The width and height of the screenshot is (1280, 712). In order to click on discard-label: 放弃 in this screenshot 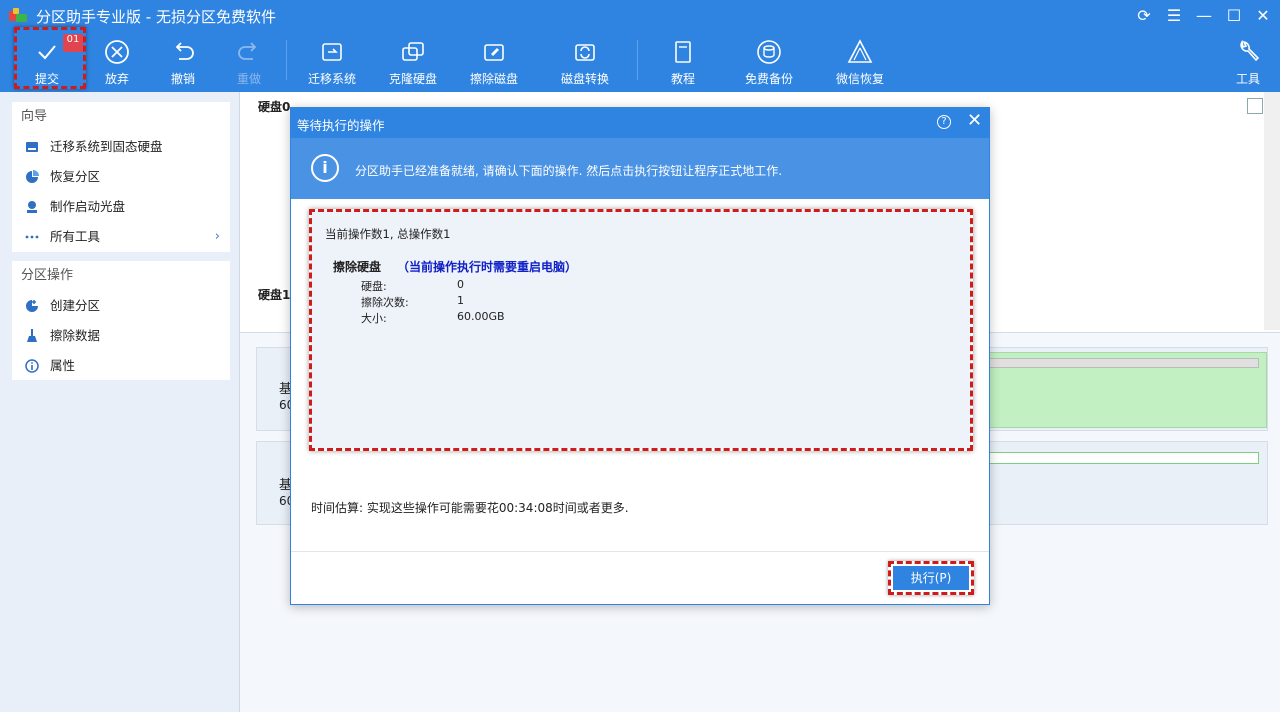, I will do `click(116, 79)`.